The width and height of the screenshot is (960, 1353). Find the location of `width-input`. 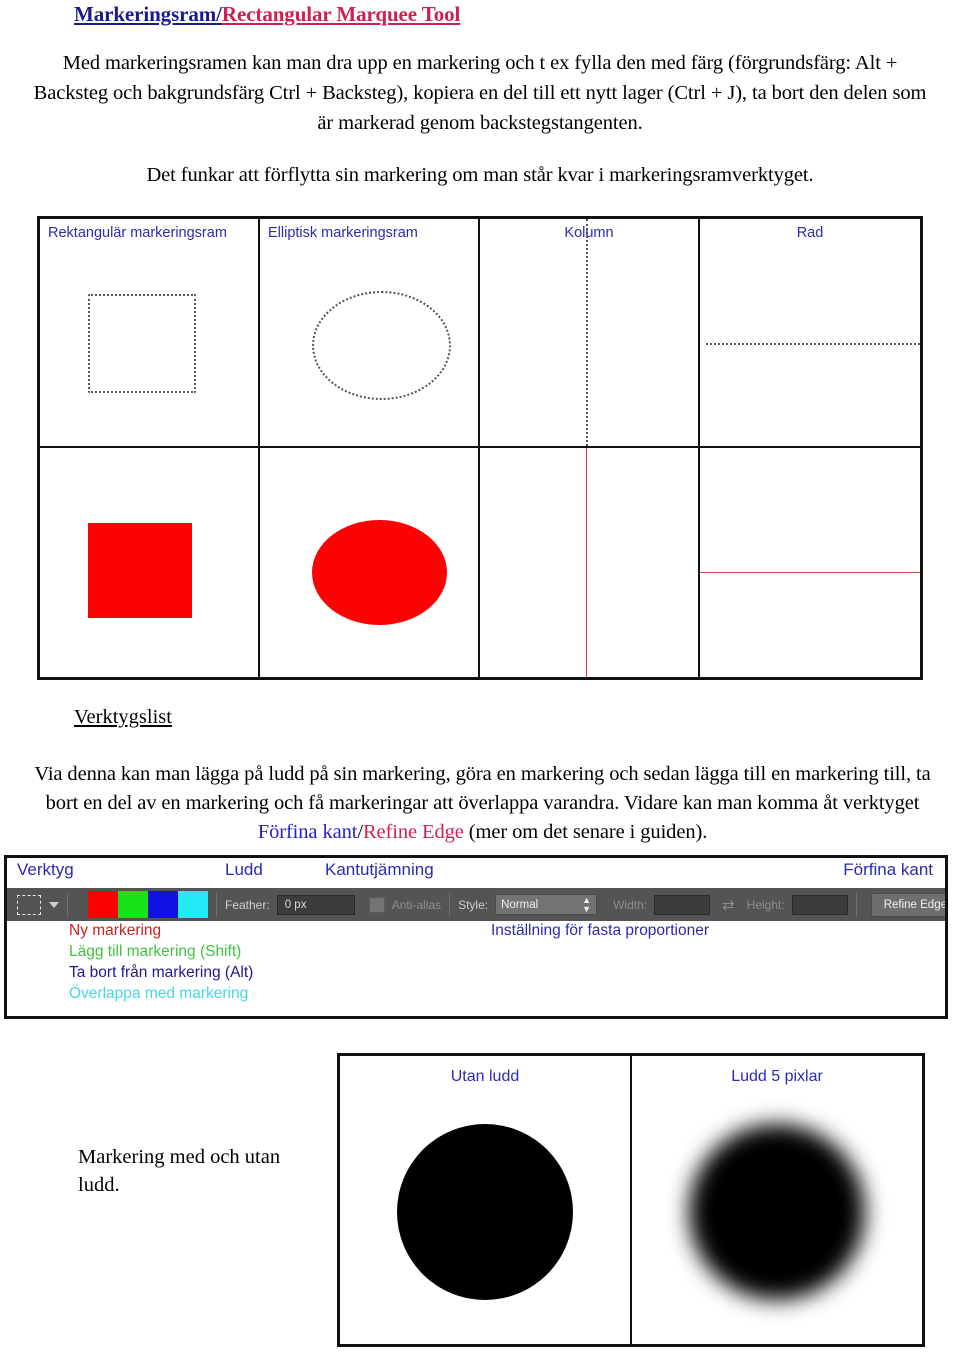

width-input is located at coordinates (682, 904).